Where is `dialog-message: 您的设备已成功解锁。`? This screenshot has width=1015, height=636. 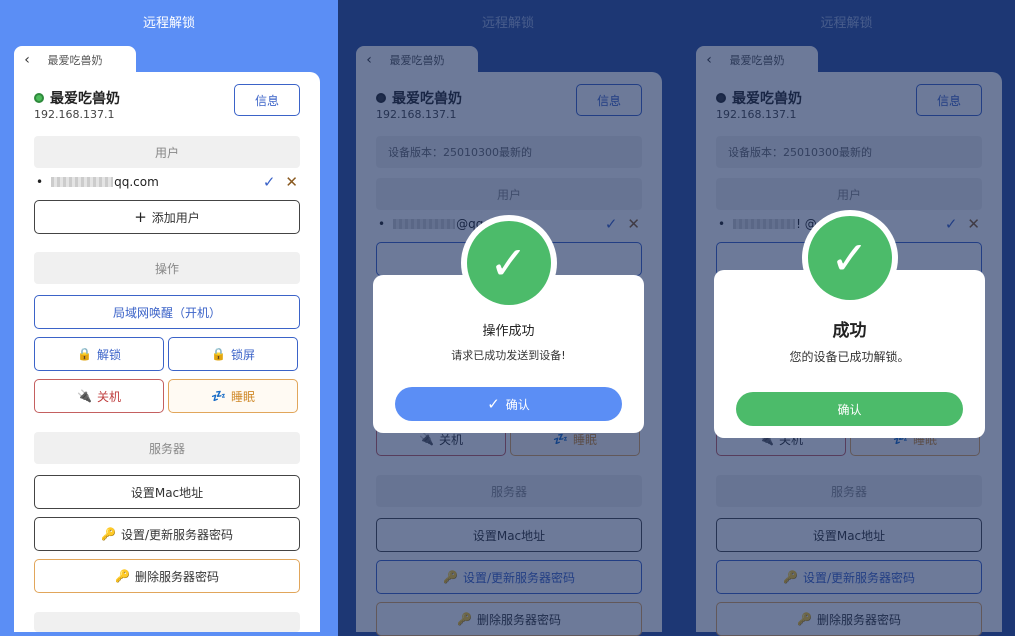 dialog-message: 您的设备已成功解锁。 is located at coordinates (849, 357).